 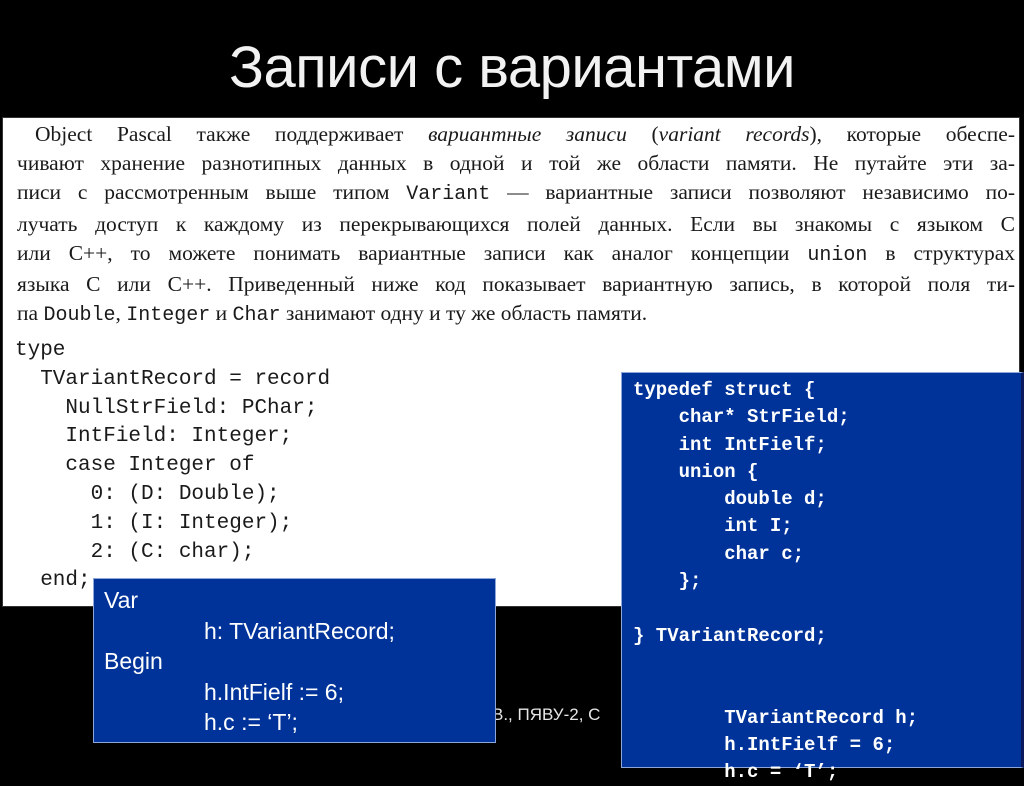 I want to click on text-run: ,, so click(x=121, y=313).